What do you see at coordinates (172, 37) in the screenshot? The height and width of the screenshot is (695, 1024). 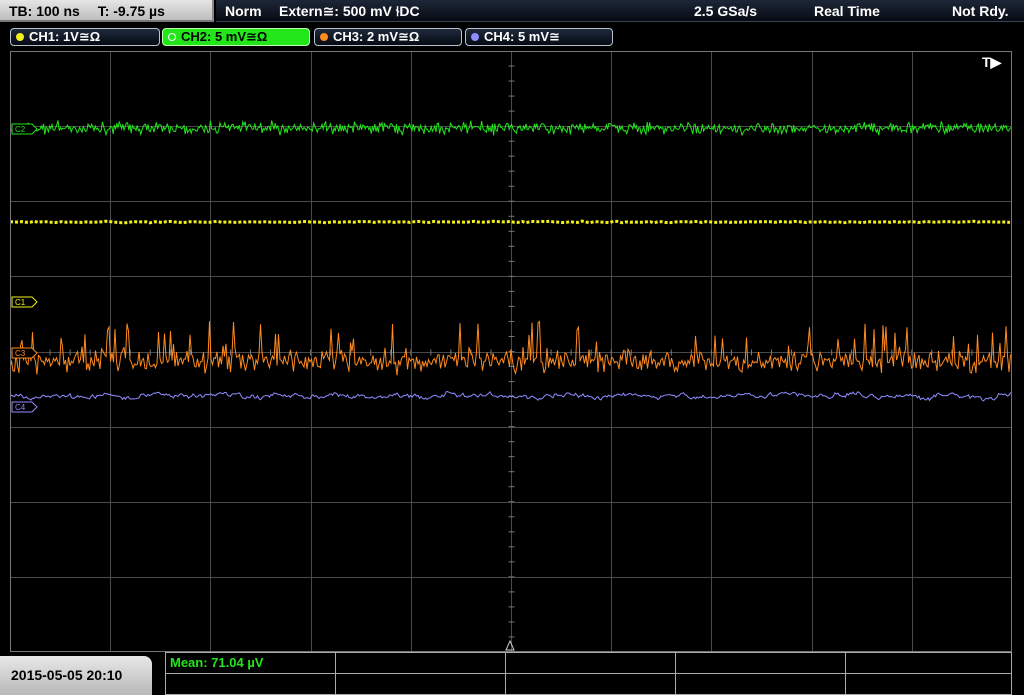 I see `ch2-dot-icon` at bounding box center [172, 37].